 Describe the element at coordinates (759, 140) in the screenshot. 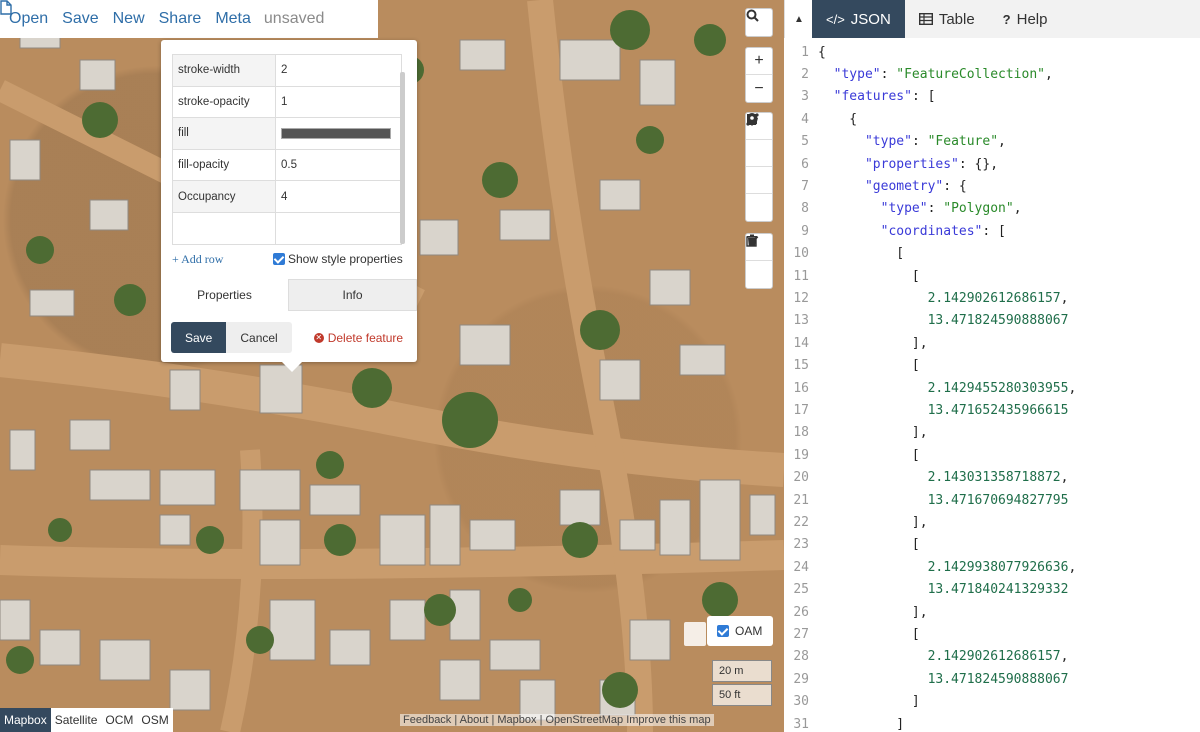

I see `draw-polygon-button` at that location.